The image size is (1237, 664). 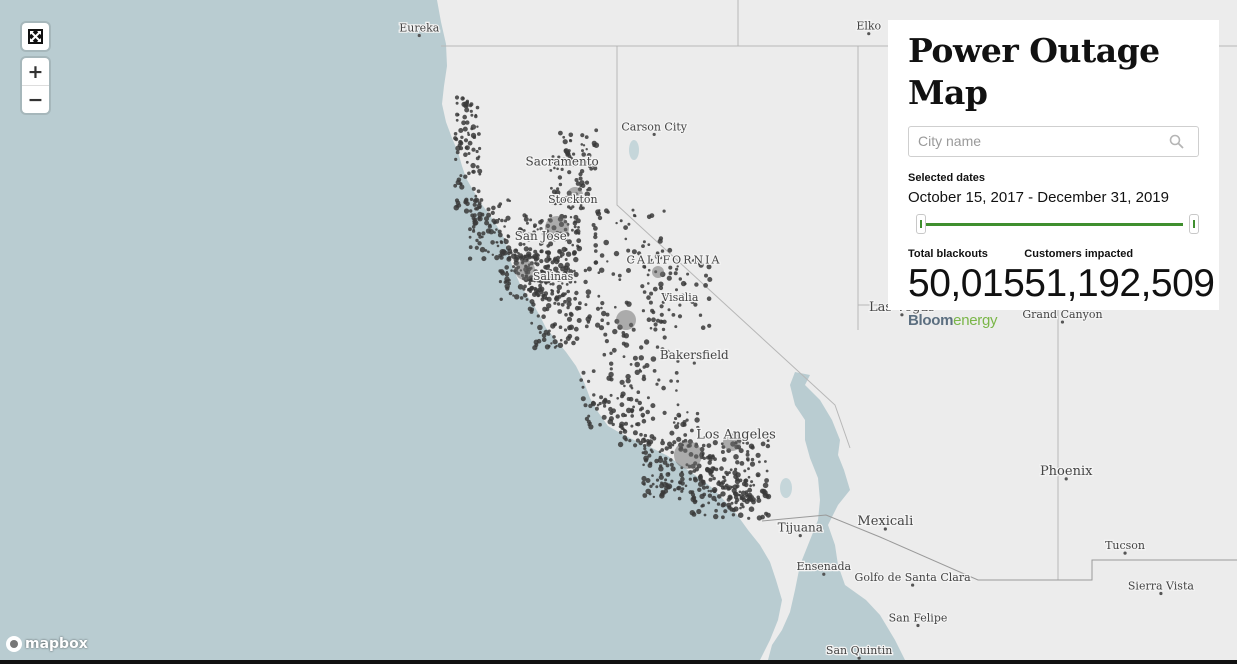 What do you see at coordinates (562, 161) in the screenshot?
I see `place-name: Sacramento` at bounding box center [562, 161].